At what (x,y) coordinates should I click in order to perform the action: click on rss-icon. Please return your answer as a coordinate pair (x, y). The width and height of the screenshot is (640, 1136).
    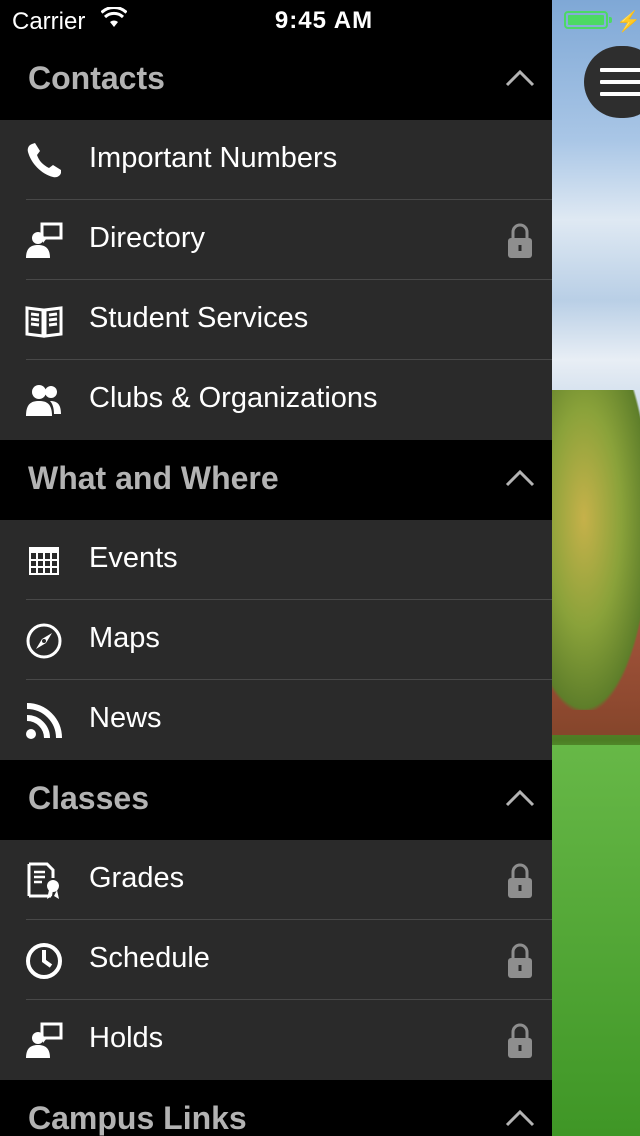
    Looking at the image, I should click on (44, 721).